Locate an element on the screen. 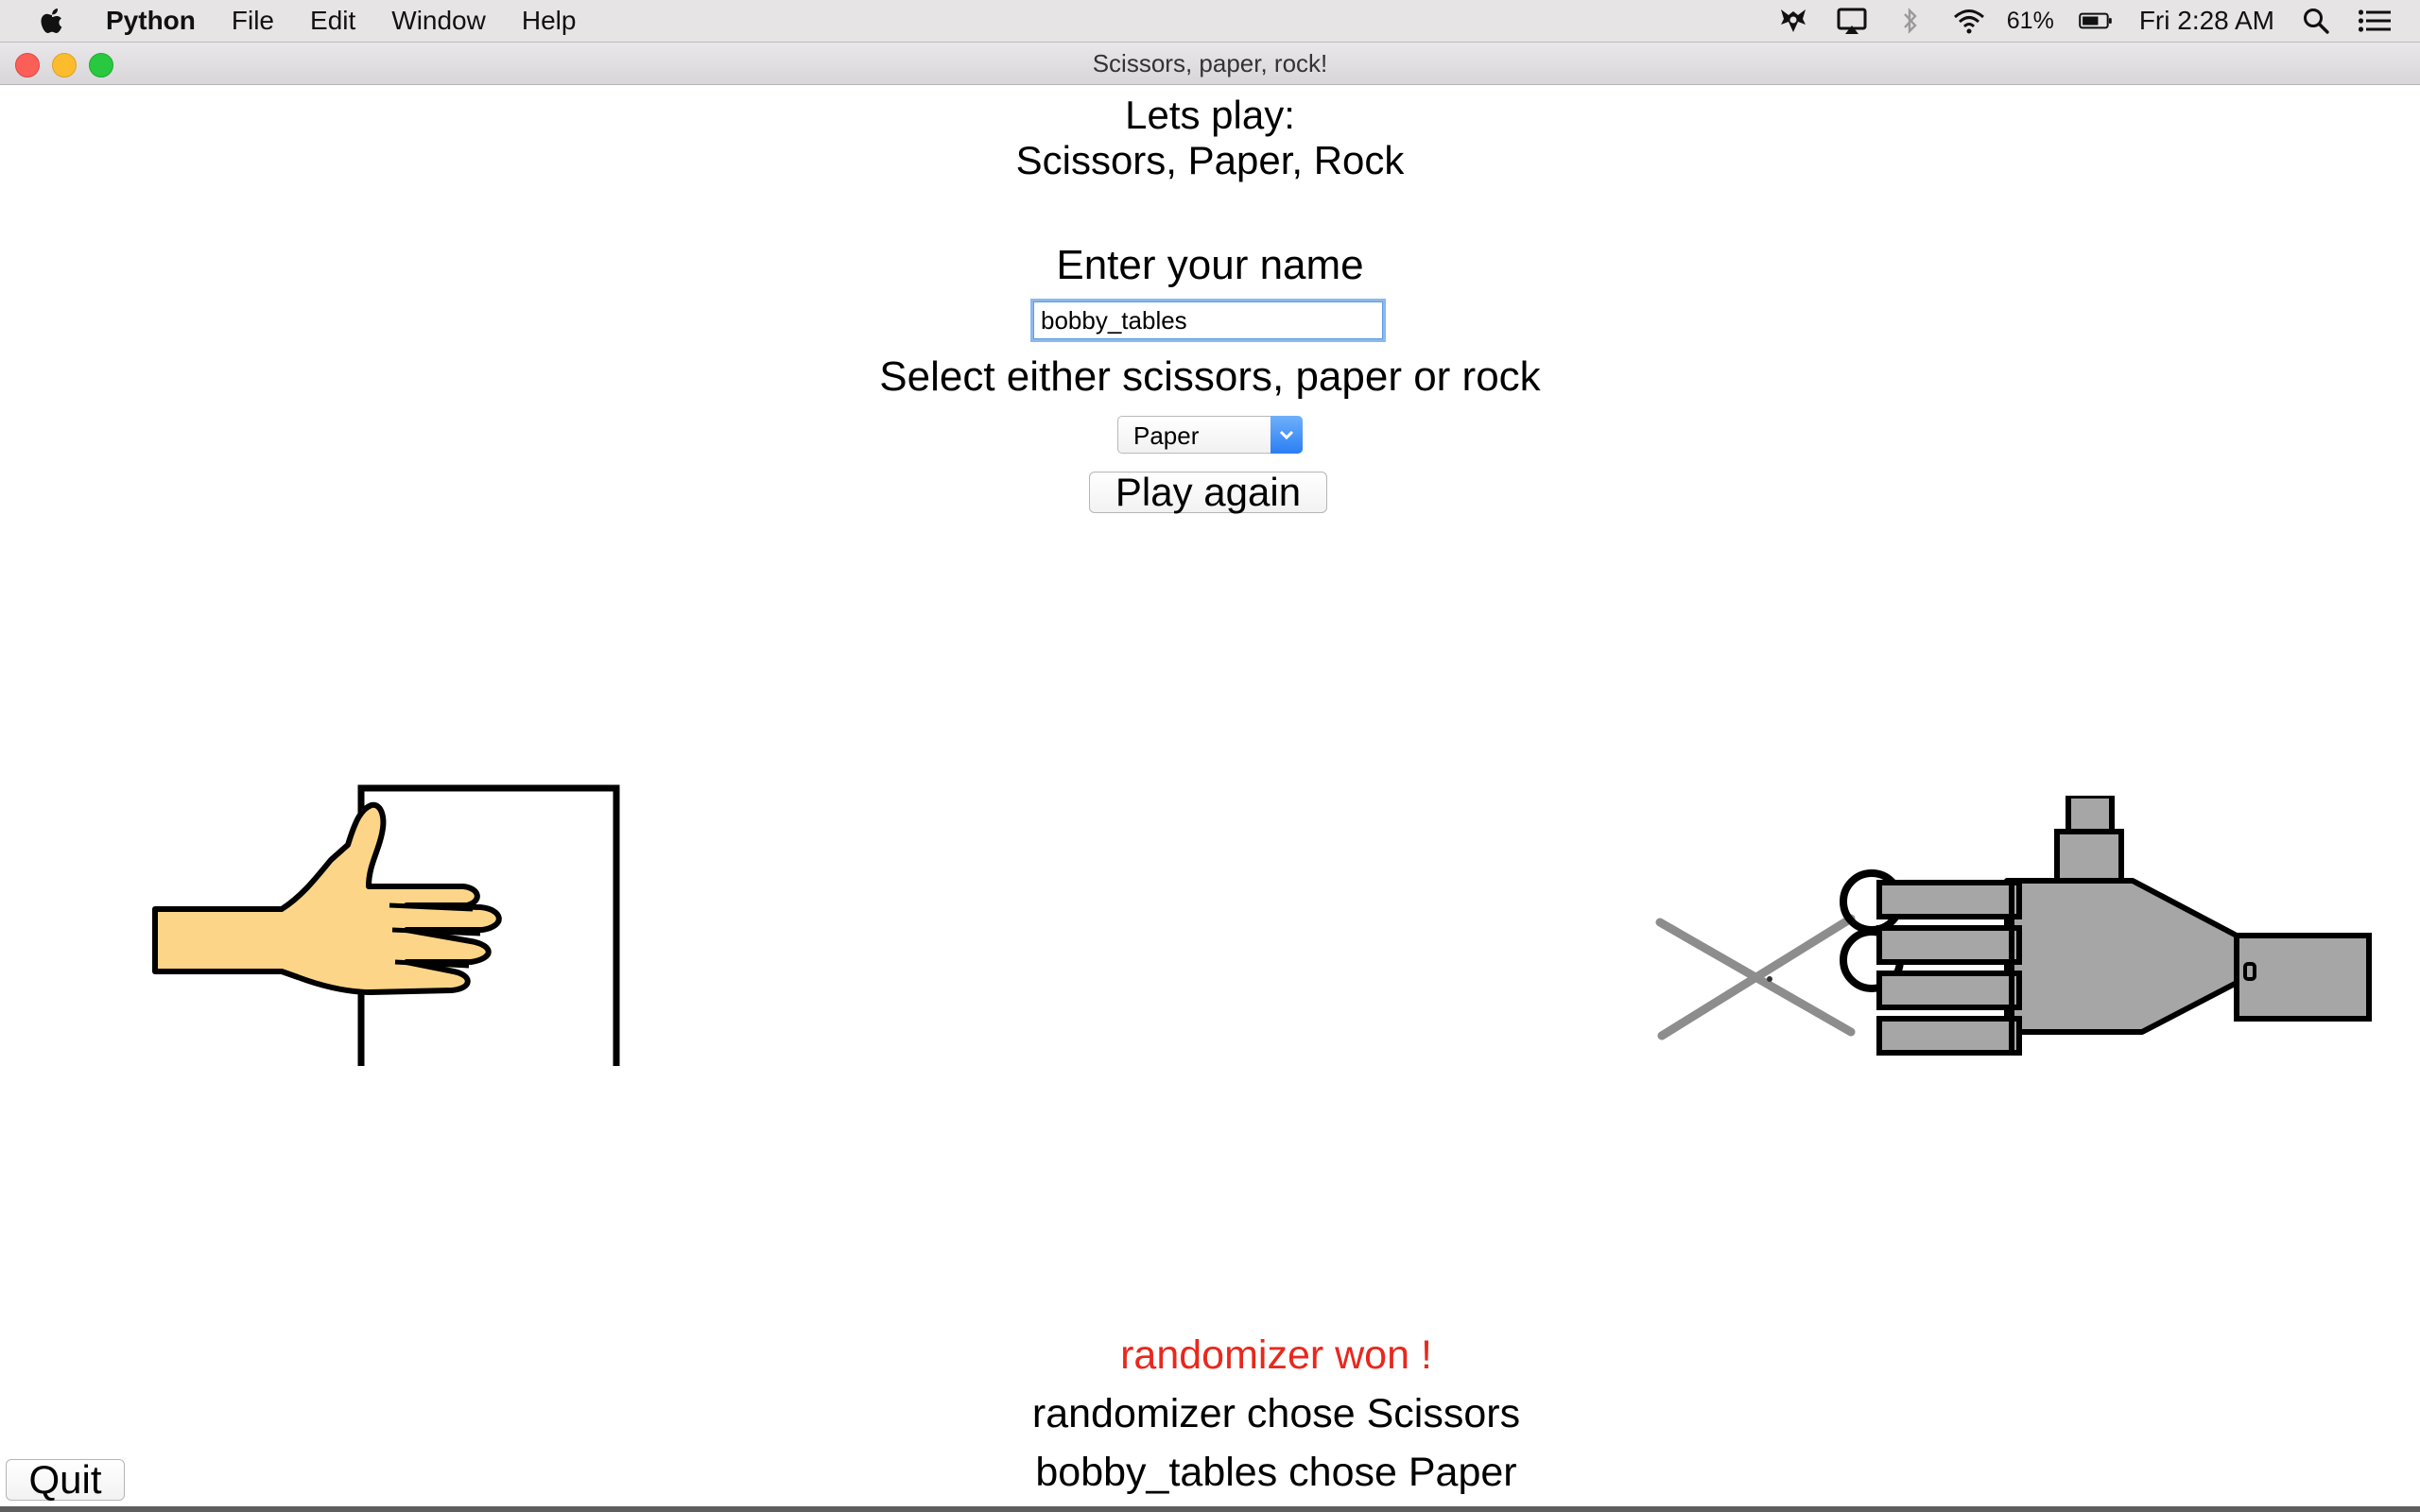  choice-label: Select either scissors, paper or rock is located at coordinates (1210, 376).